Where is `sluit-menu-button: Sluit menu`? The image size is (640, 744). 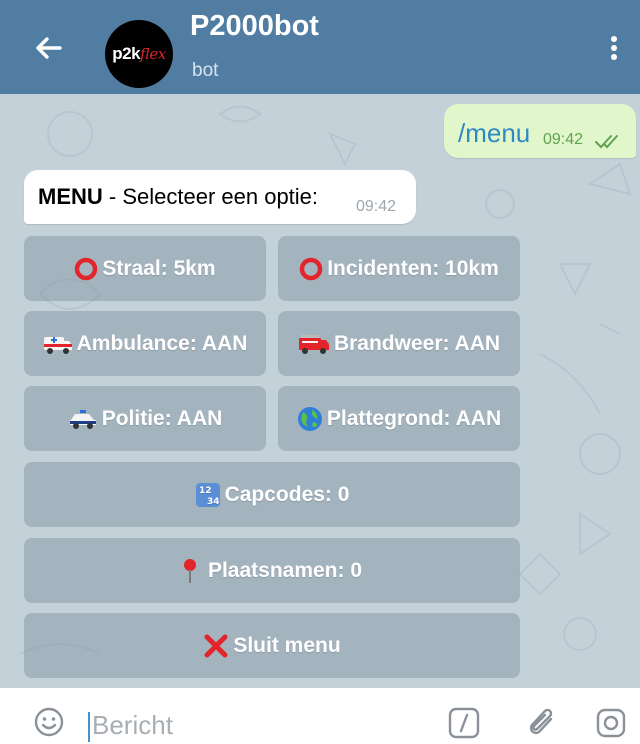 sluit-menu-button: Sluit menu is located at coordinates (272, 645).